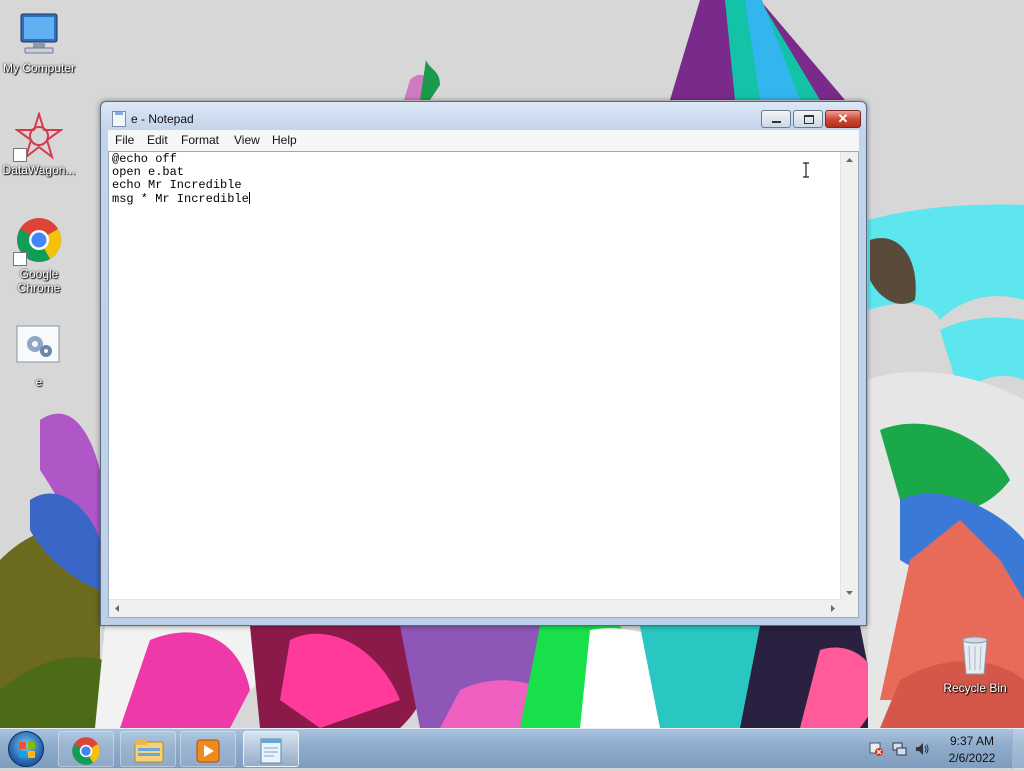  What do you see at coordinates (972, 741) in the screenshot?
I see `clock-time: 9:37 AM` at bounding box center [972, 741].